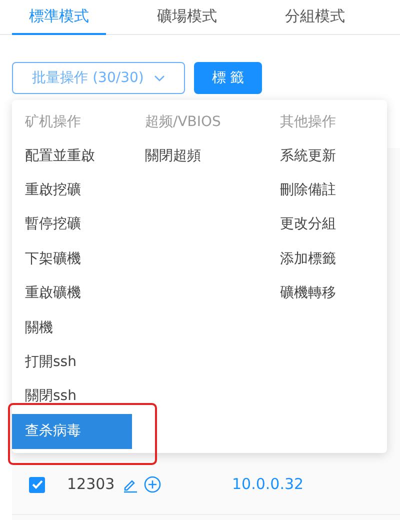  What do you see at coordinates (72, 259) in the screenshot?
I see `menu-item: 下架礦機` at bounding box center [72, 259].